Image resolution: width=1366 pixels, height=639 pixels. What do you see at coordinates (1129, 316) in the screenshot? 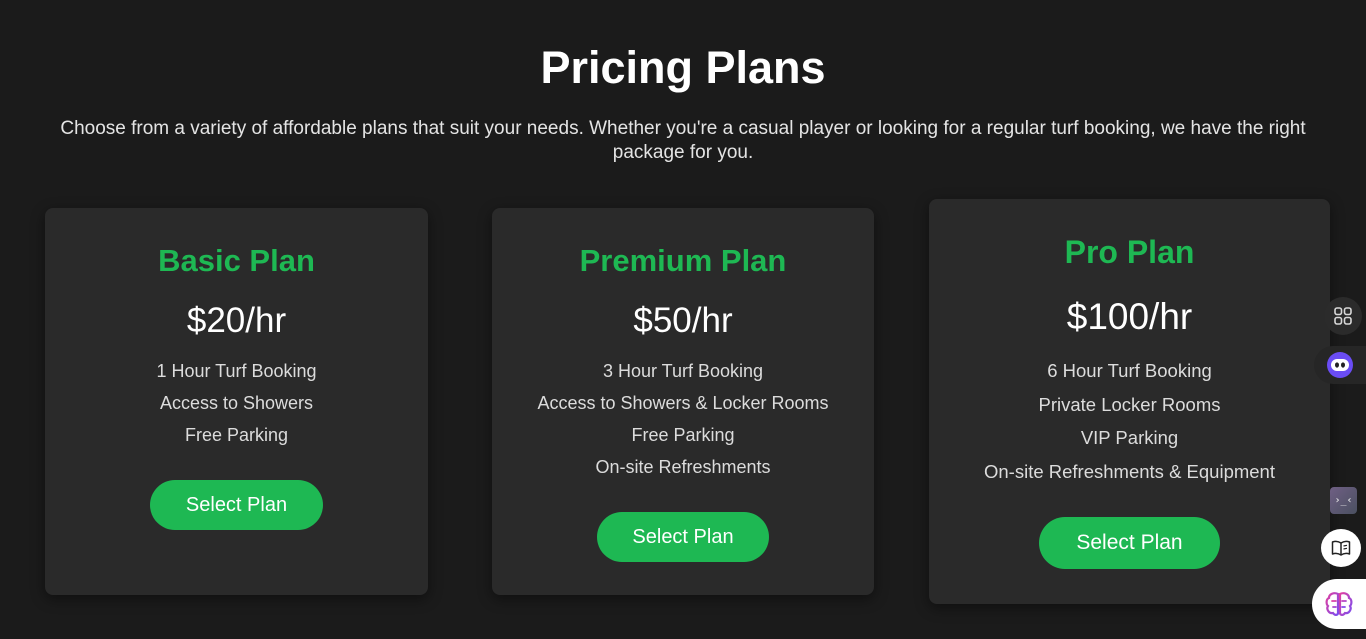
I see `plan-price: $100/hr` at bounding box center [1129, 316].